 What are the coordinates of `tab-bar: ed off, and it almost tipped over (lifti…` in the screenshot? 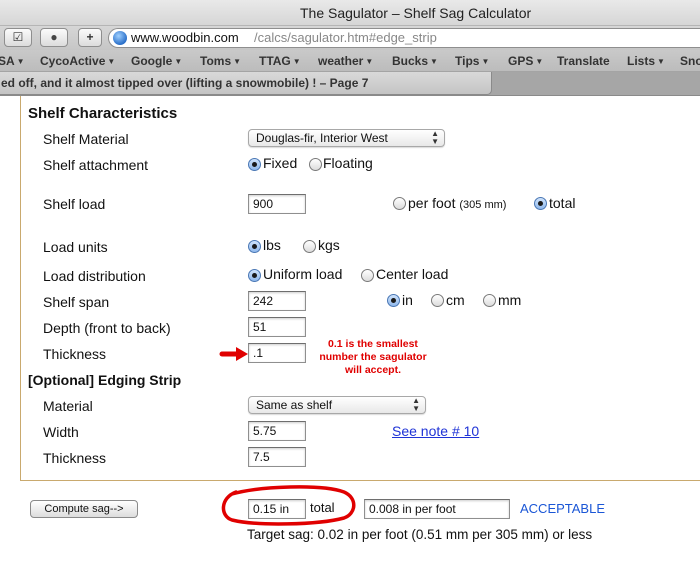 It's located at (350, 84).